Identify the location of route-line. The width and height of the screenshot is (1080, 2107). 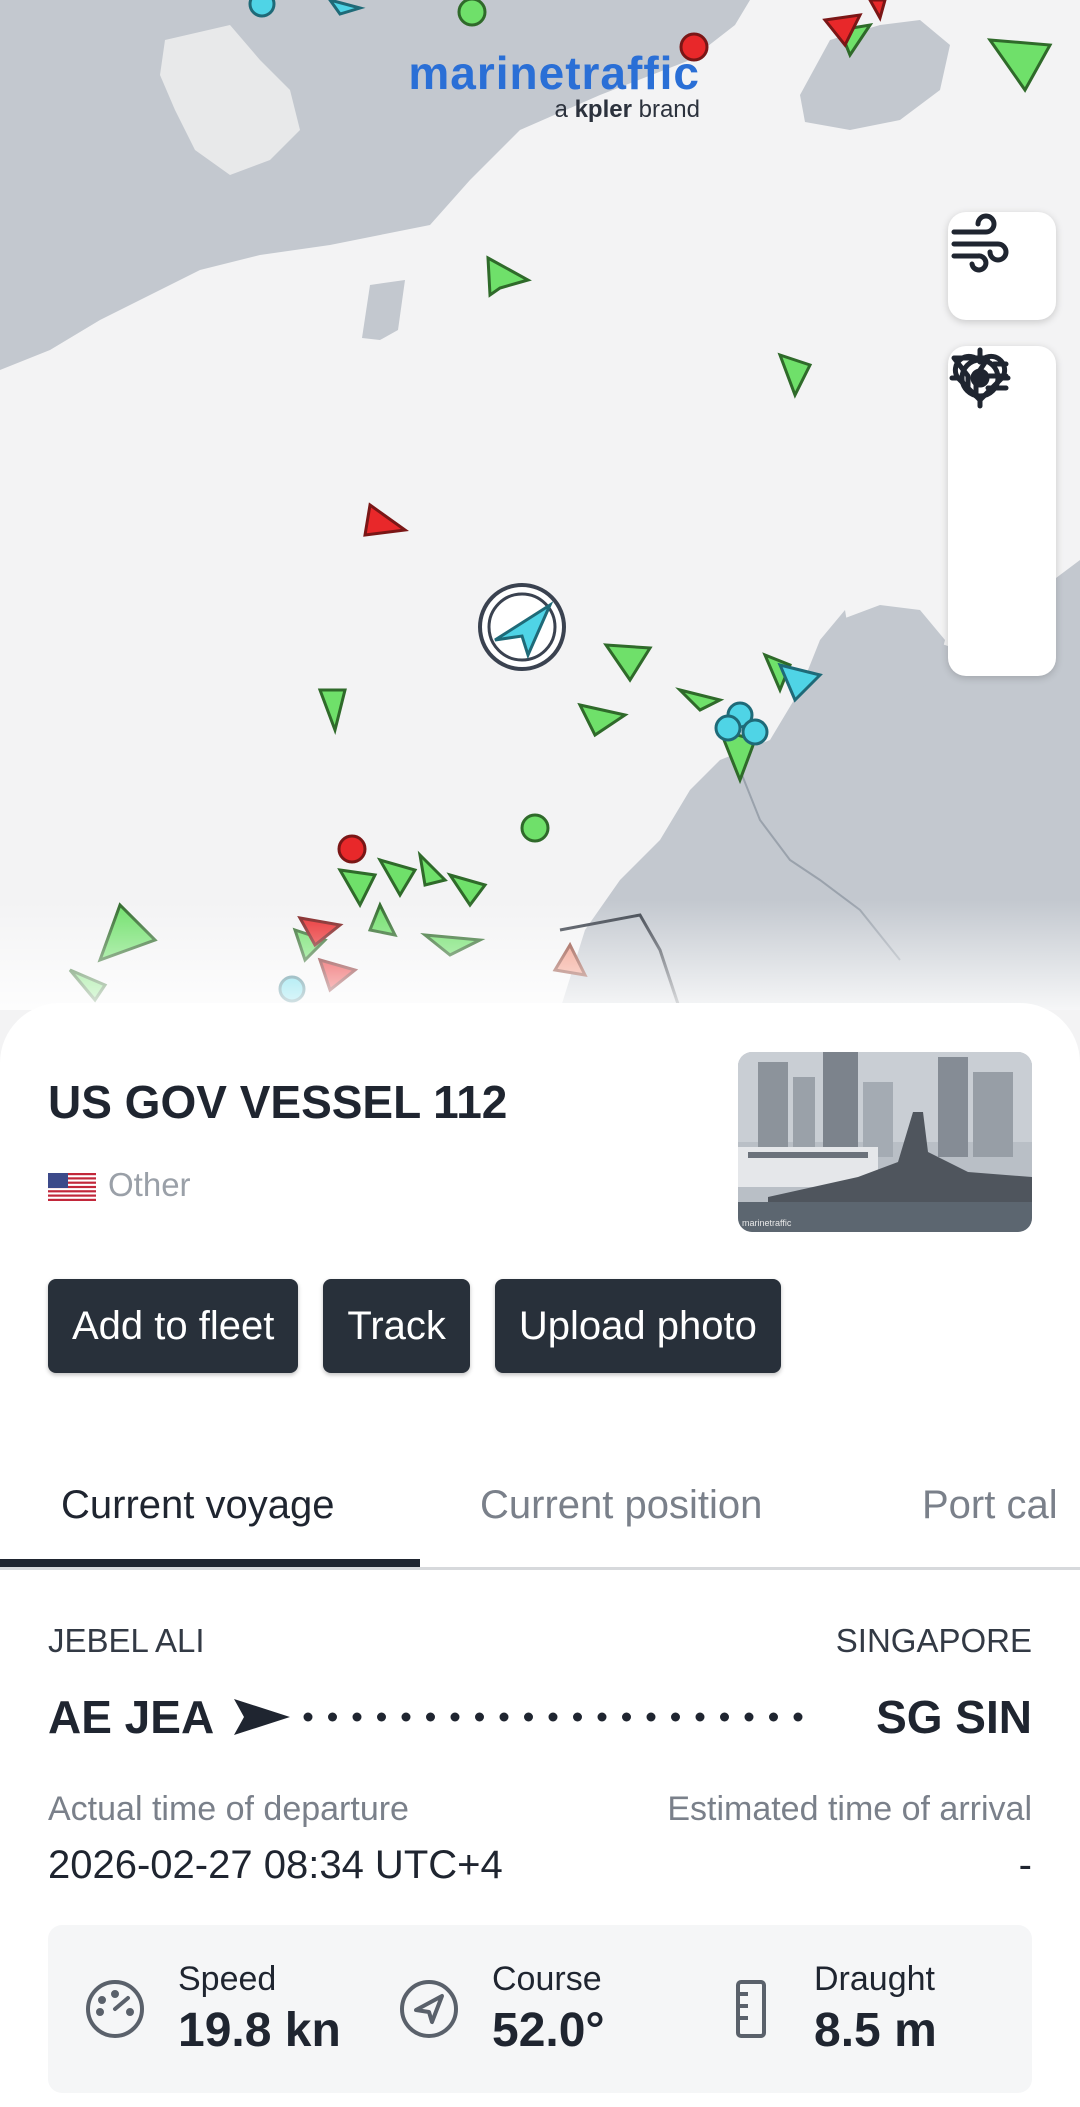
(518, 1717).